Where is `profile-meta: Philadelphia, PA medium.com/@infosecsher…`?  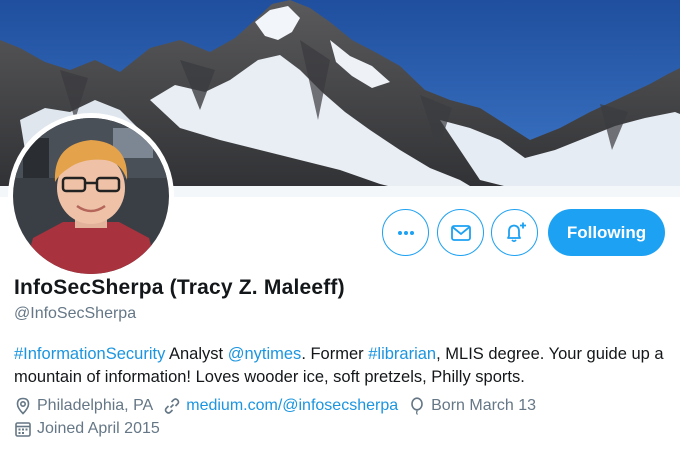 profile-meta: Philadelphia, PA medium.com/@infosecsher… is located at coordinates (280, 406).